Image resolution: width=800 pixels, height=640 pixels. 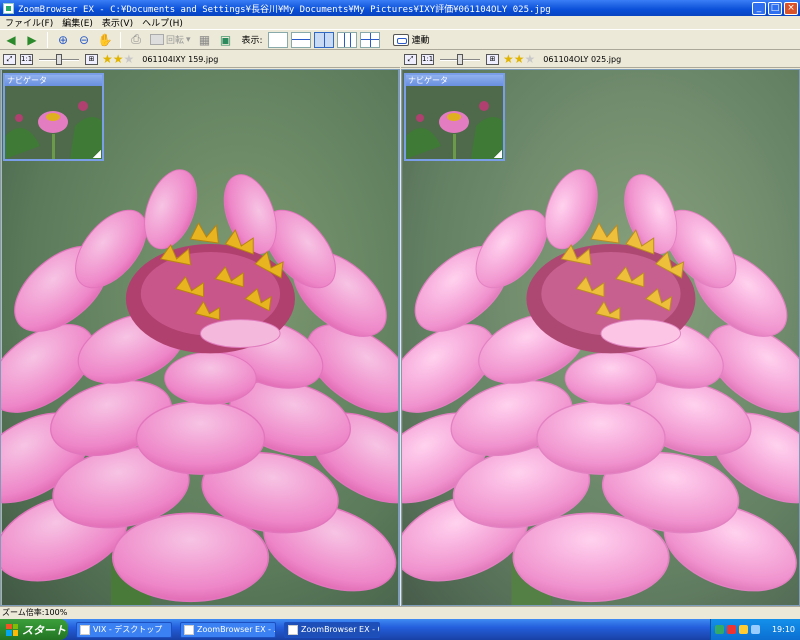 What do you see at coordinates (420, 41) in the screenshot?
I see `sync-label: 連動` at bounding box center [420, 41].